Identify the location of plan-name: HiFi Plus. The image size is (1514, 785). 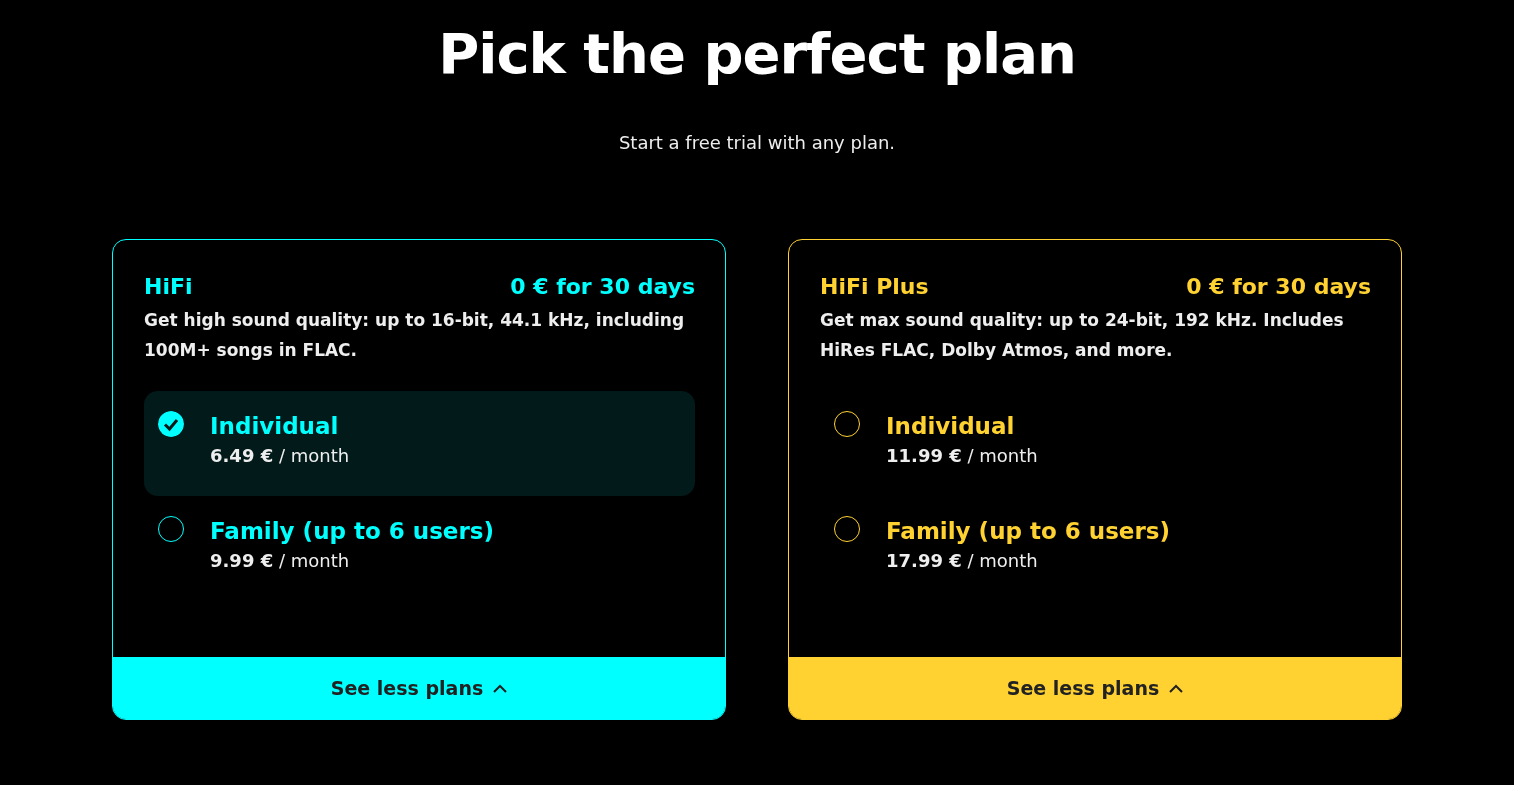
(874, 286).